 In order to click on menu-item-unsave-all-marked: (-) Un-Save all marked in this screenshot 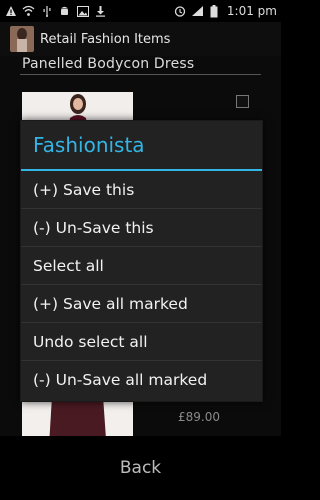, I will do `click(141, 379)`.